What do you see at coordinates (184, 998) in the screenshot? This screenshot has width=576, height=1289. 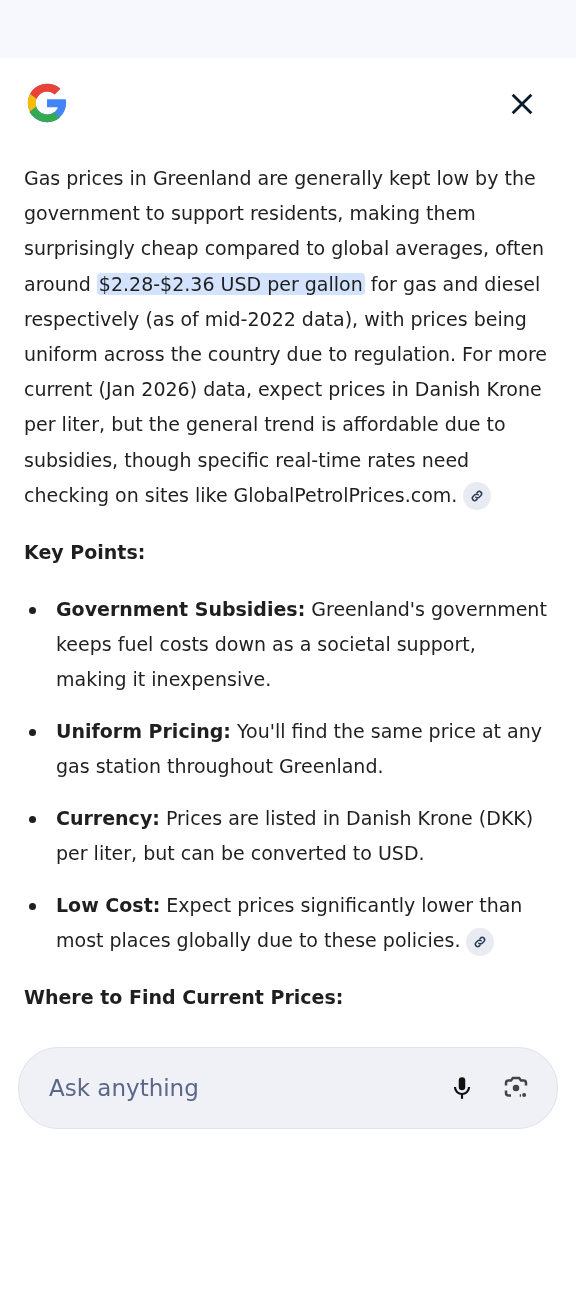 I see `section-heading: Where to Find Current Prices:` at bounding box center [184, 998].